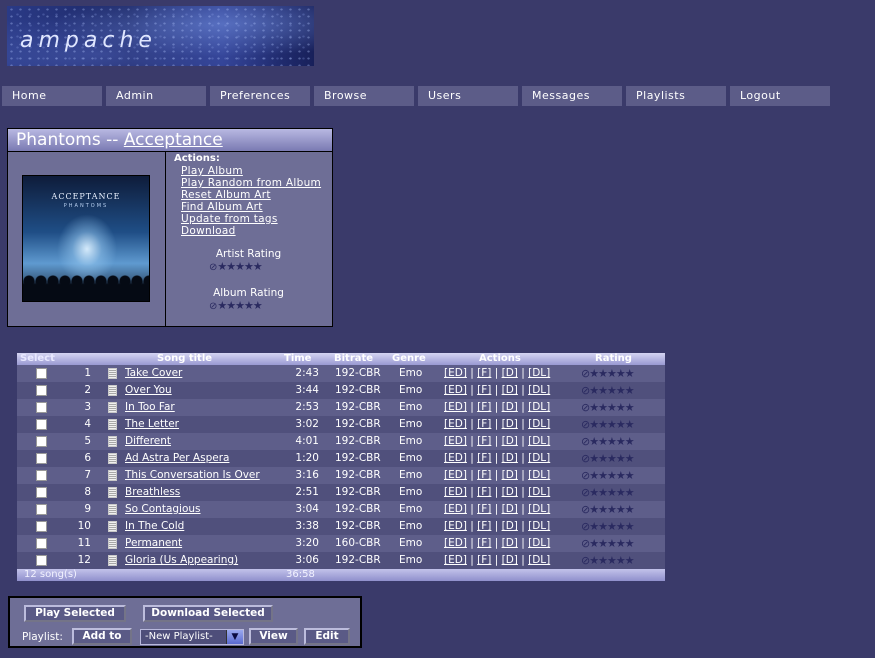  Describe the element at coordinates (208, 613) in the screenshot. I see `download-selected-button: Download Selected` at that location.